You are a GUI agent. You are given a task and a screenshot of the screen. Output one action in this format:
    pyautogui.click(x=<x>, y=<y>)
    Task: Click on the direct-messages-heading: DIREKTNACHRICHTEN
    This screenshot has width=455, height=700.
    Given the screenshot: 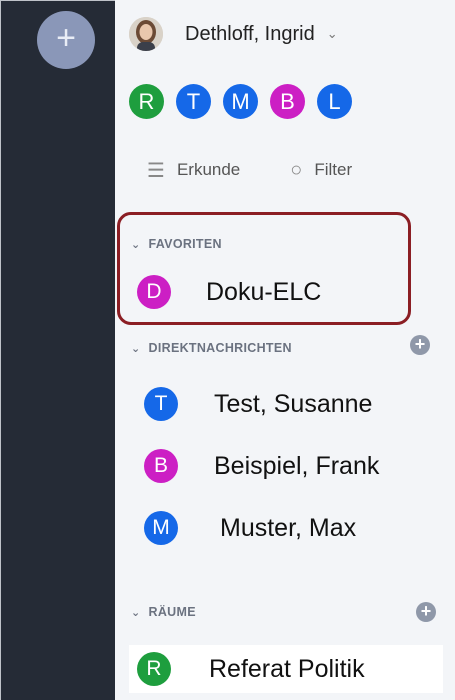 What is the action you would take?
    pyautogui.click(x=220, y=348)
    